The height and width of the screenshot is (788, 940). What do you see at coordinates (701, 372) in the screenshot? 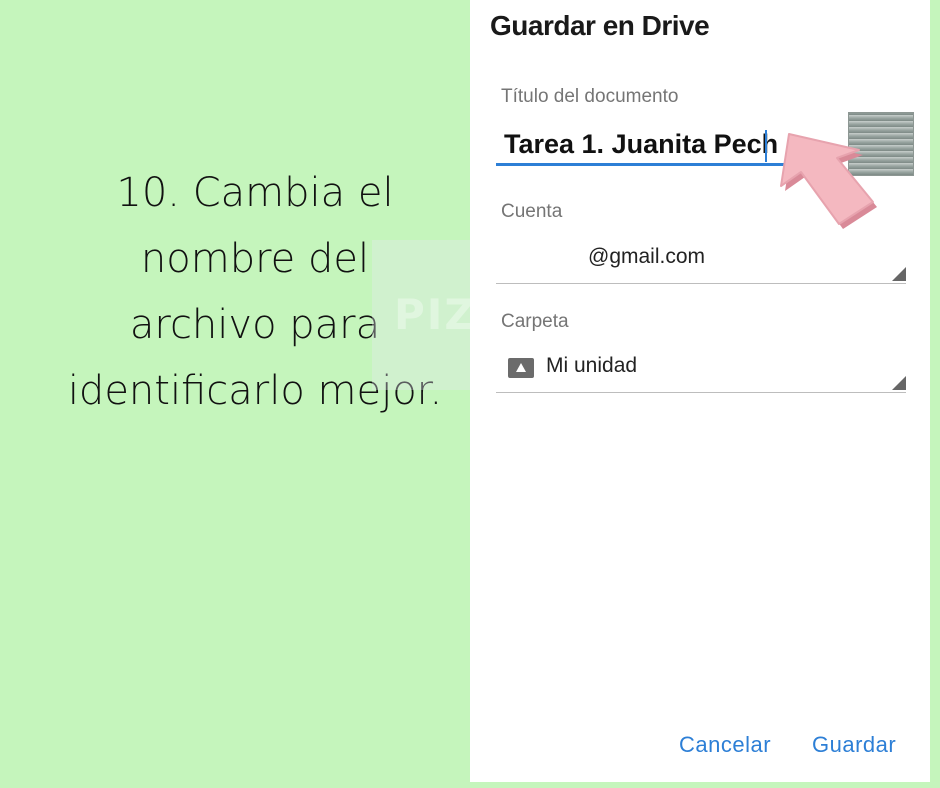
I see `folder-select: Mi unidad` at bounding box center [701, 372].